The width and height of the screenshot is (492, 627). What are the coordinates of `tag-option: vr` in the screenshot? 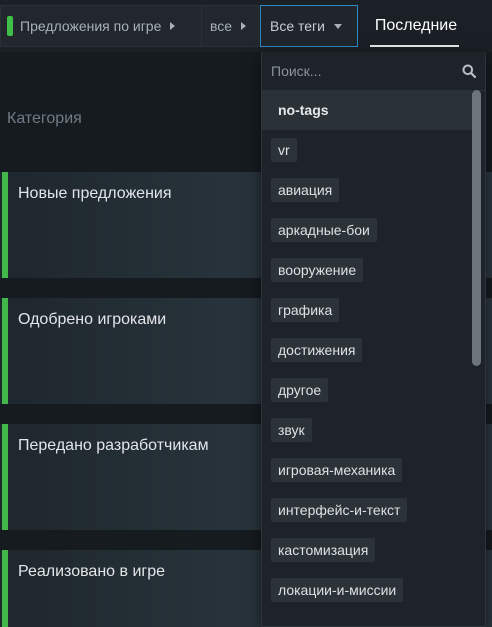 It's located at (367, 150).